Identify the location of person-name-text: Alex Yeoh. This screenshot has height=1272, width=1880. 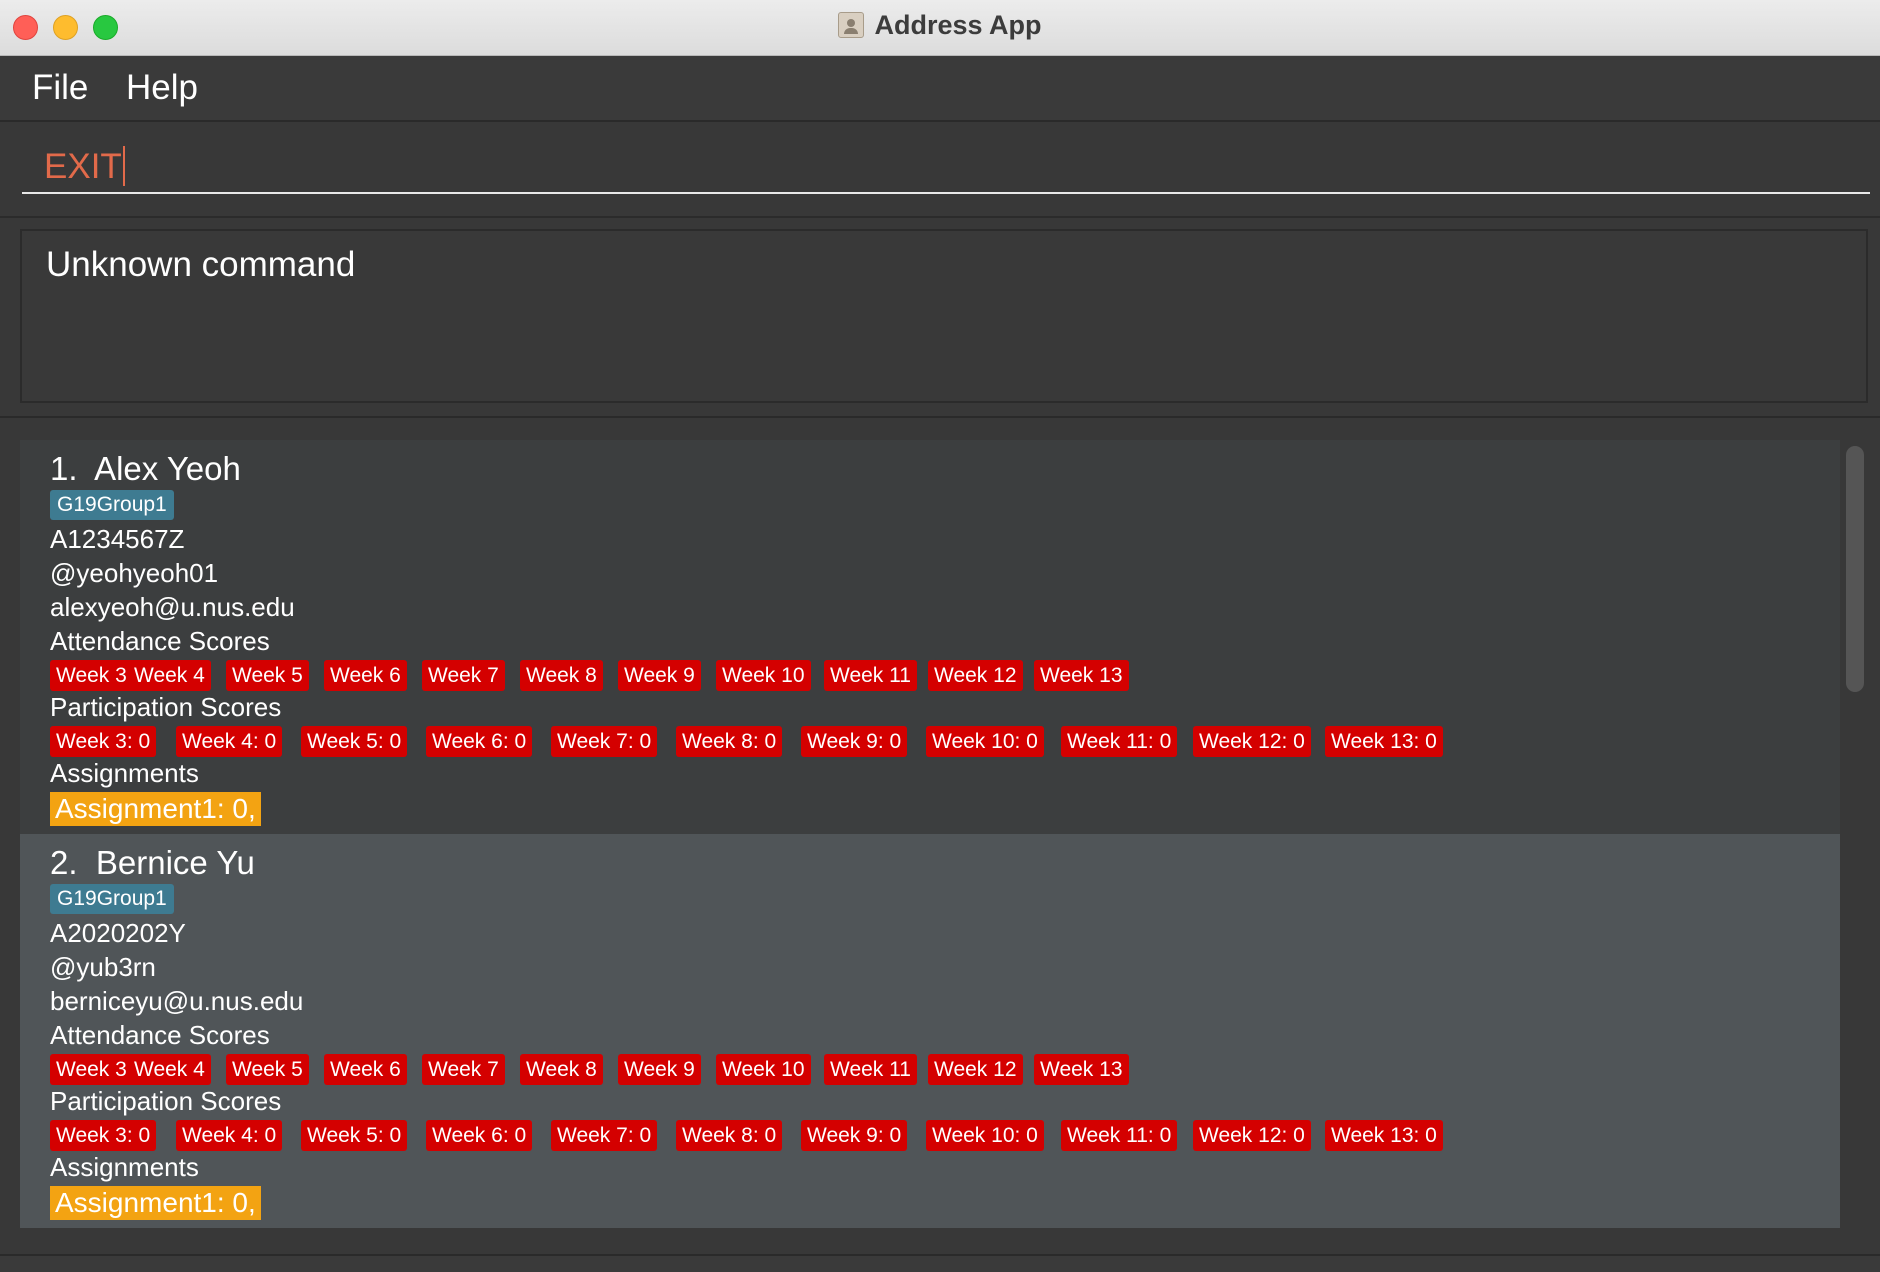
(167, 468).